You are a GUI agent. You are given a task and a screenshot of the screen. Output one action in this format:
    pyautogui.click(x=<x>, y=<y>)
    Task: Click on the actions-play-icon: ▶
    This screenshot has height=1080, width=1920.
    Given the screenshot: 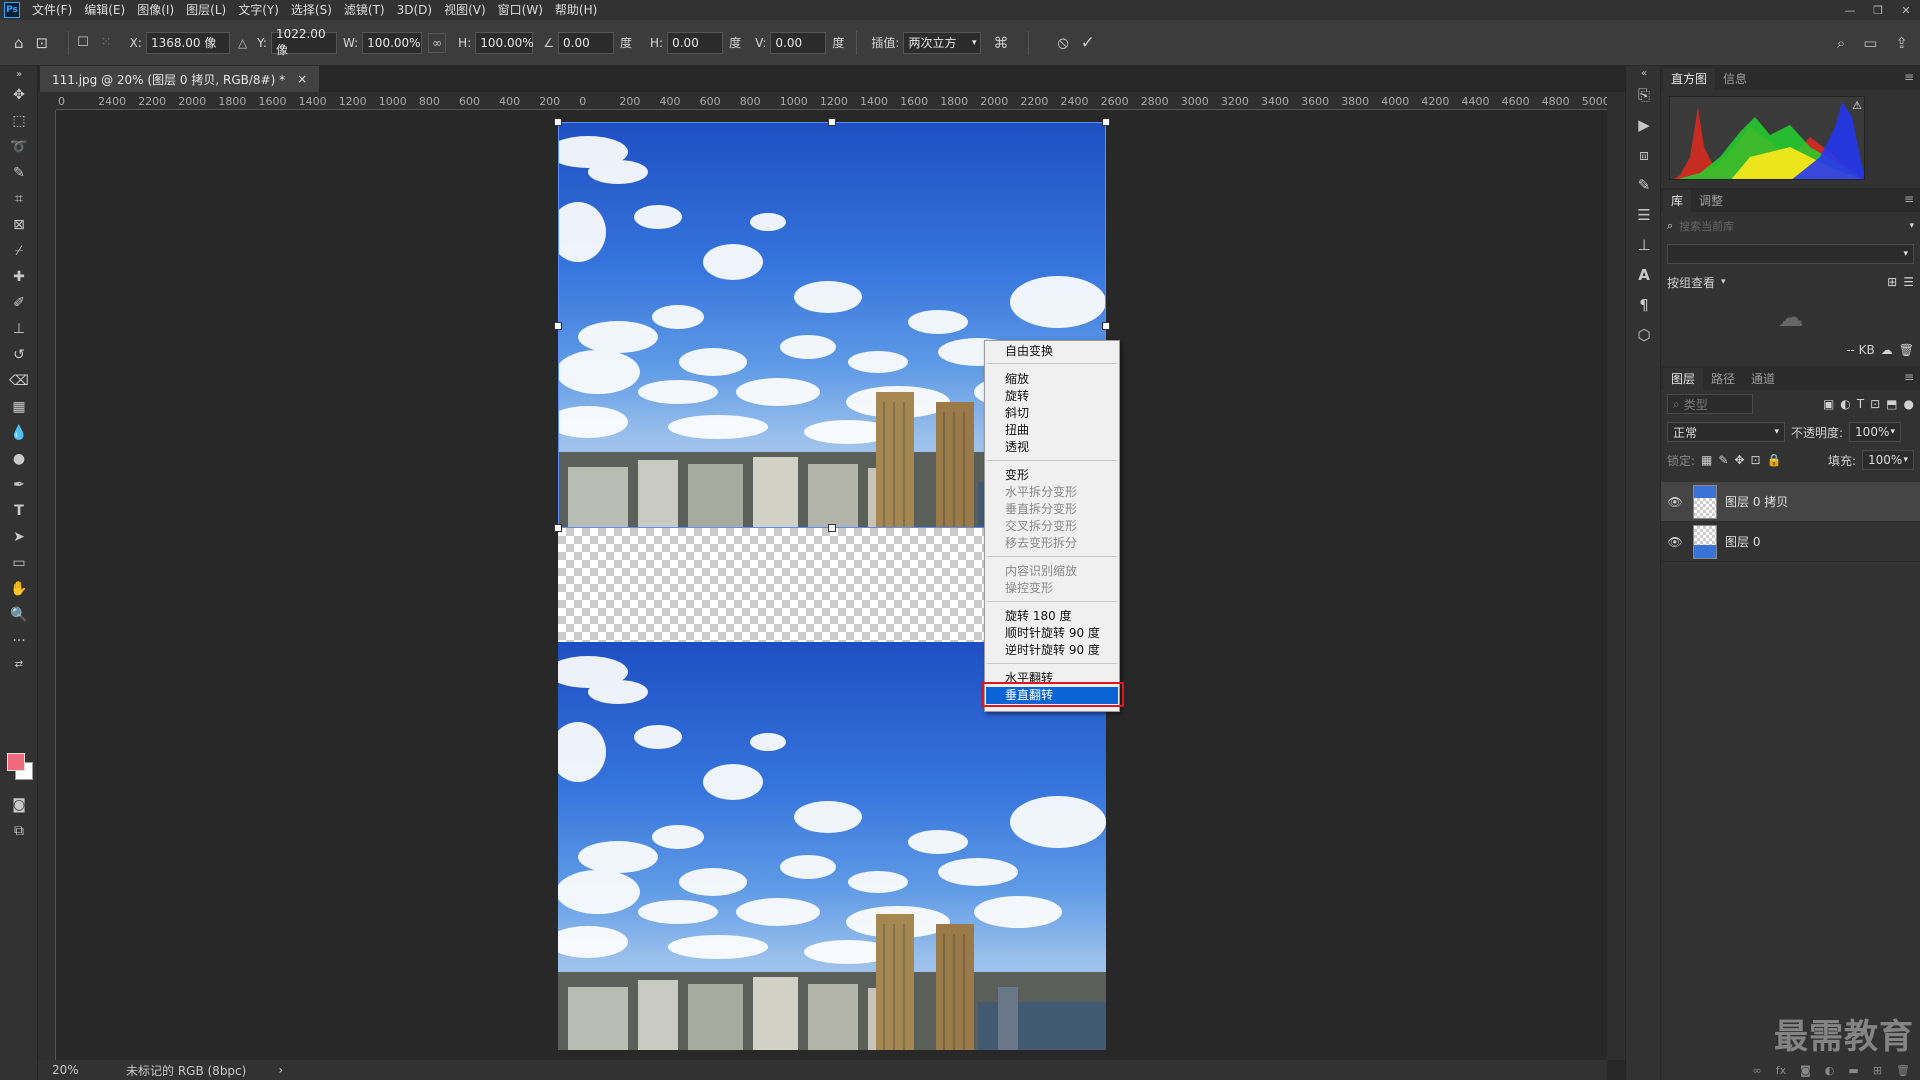 What is the action you would take?
    pyautogui.click(x=1644, y=125)
    